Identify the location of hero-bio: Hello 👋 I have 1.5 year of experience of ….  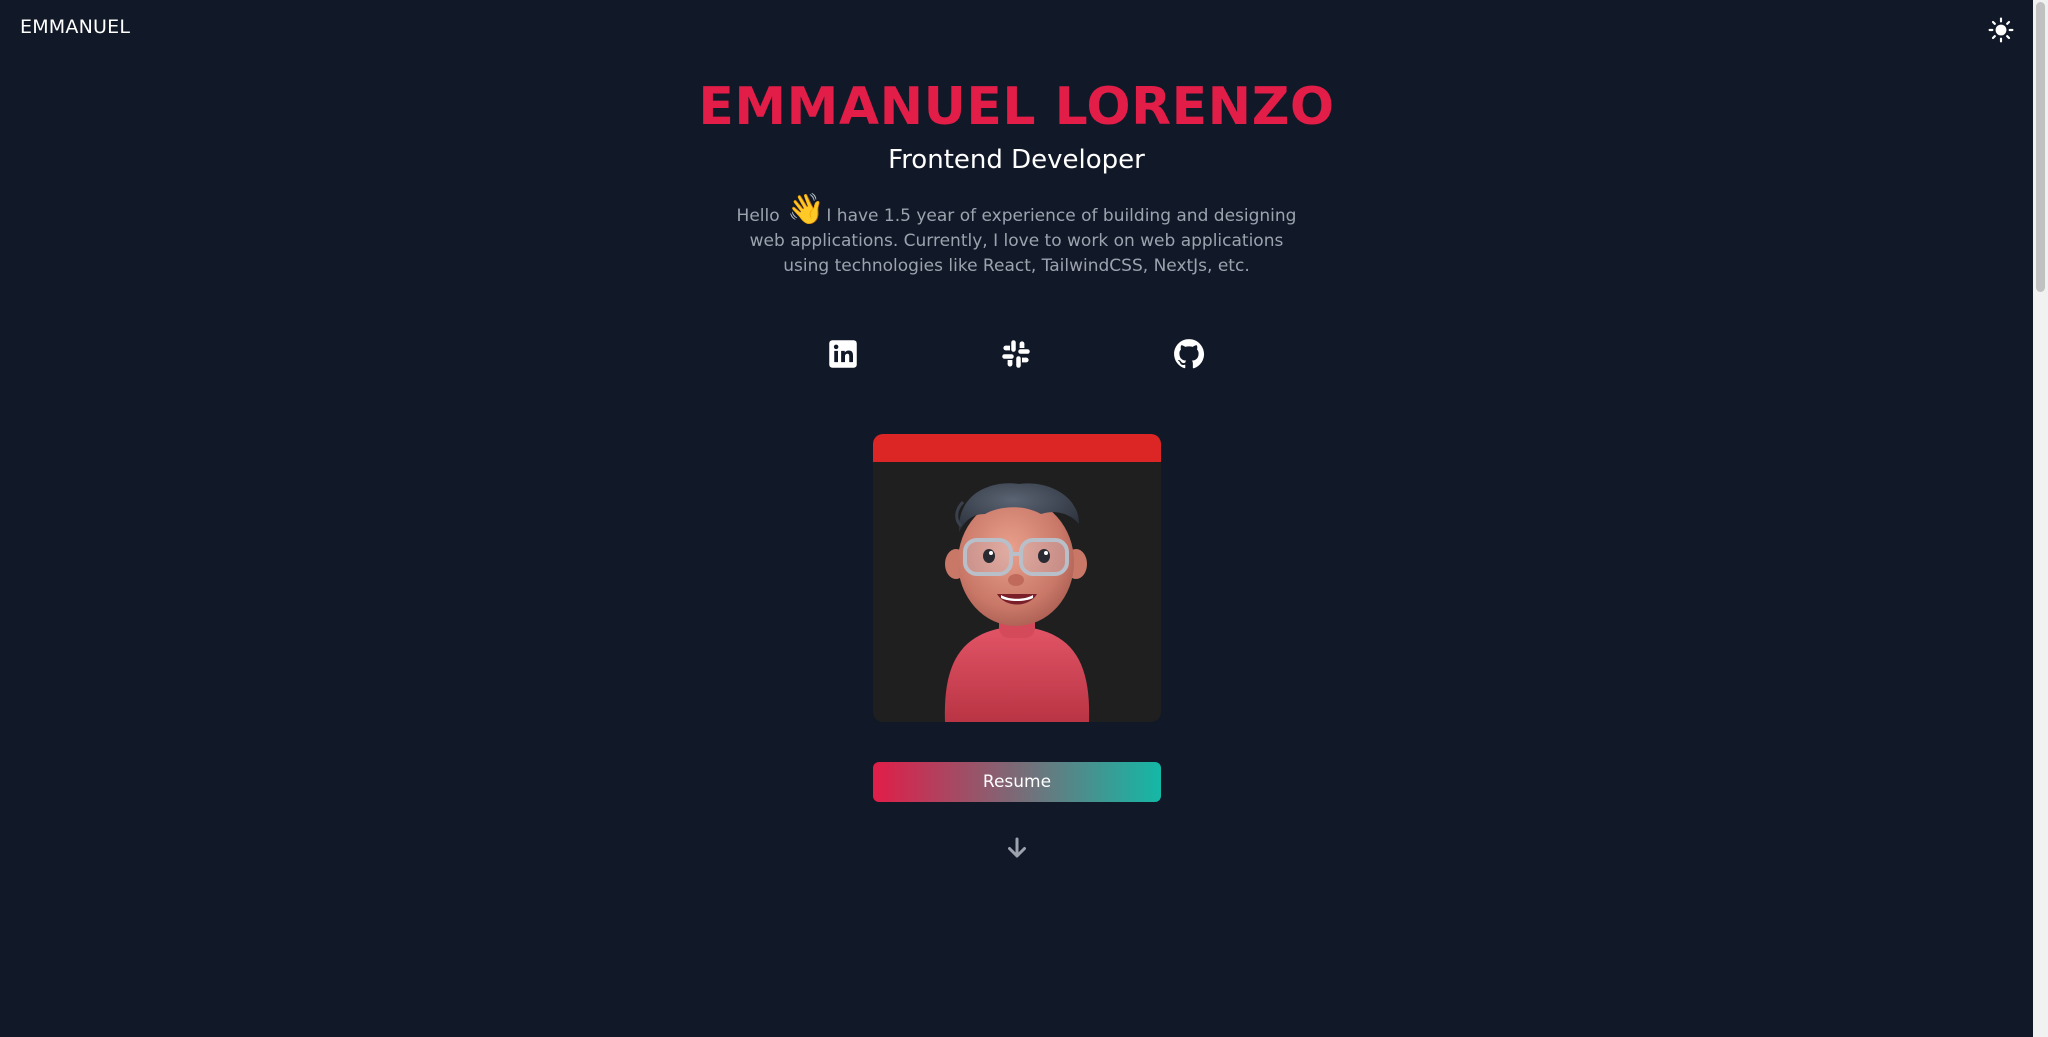
(1016, 235).